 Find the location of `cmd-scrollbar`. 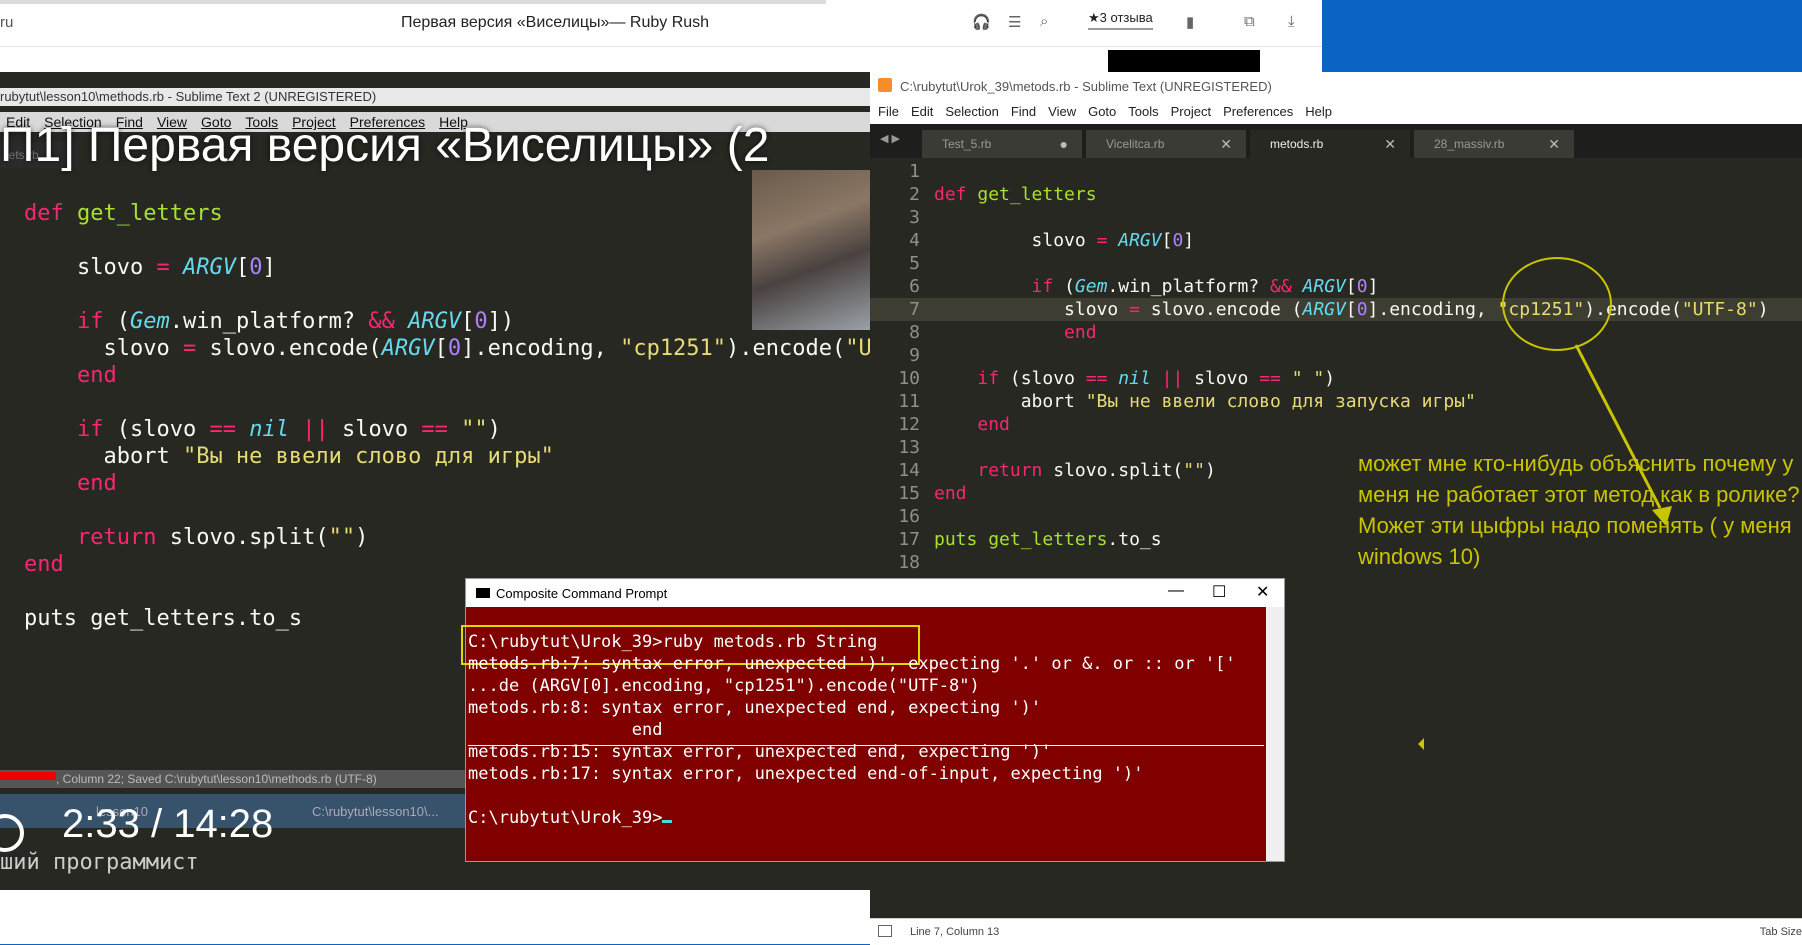

cmd-scrollbar is located at coordinates (1275, 734).